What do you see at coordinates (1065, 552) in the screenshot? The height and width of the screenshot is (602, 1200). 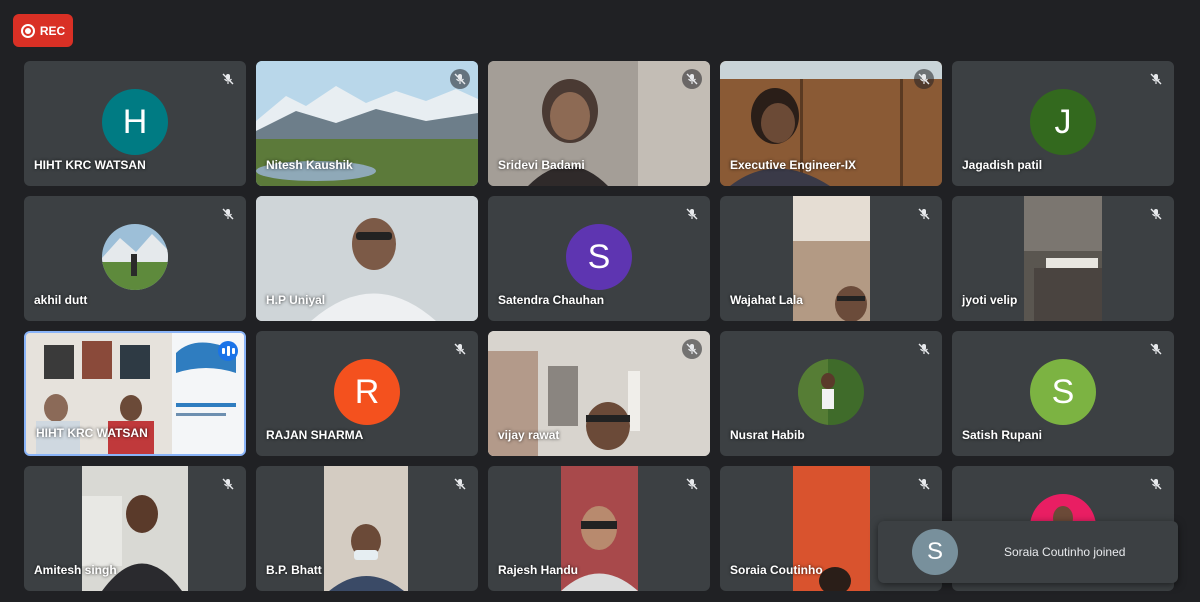 I see `toast-message: Soraia Coutinho joined` at bounding box center [1065, 552].